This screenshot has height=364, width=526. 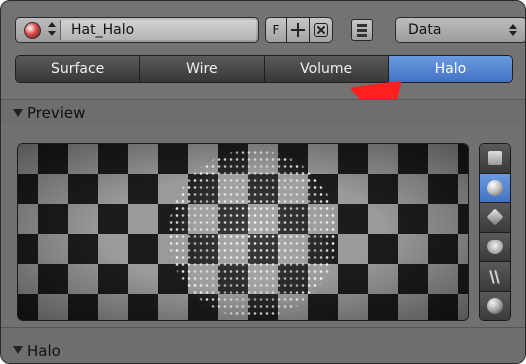 What do you see at coordinates (56, 113) in the screenshot?
I see `preview-section-title: Preview` at bounding box center [56, 113].